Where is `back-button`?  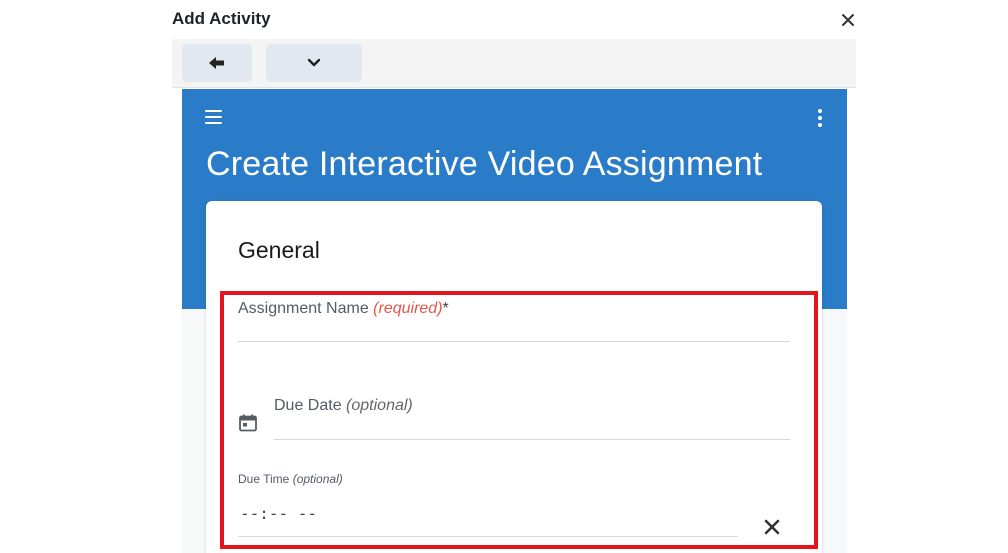 back-button is located at coordinates (217, 63).